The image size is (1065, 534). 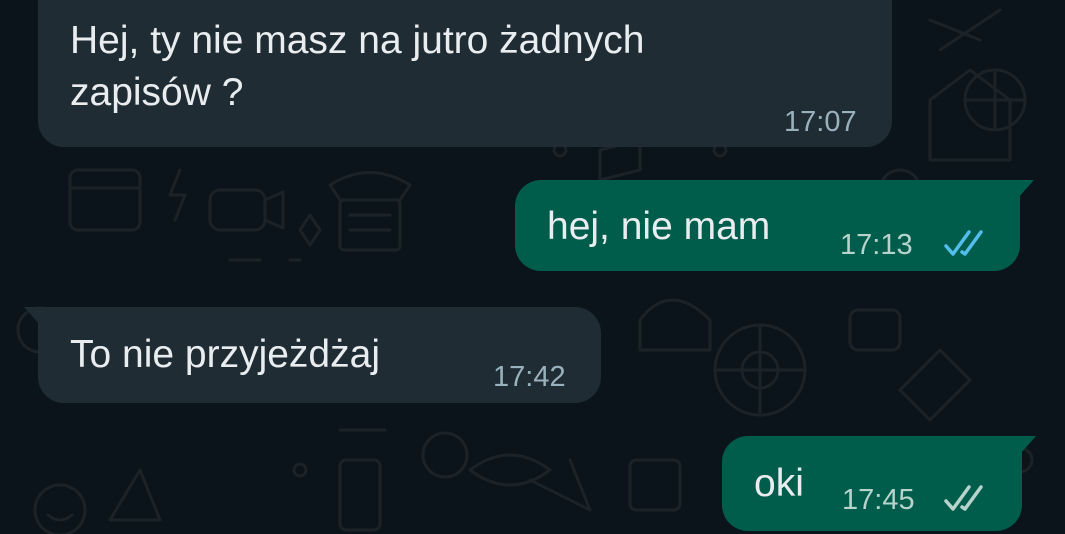 What do you see at coordinates (878, 500) in the screenshot?
I see `message-timestamp: 17:45` at bounding box center [878, 500].